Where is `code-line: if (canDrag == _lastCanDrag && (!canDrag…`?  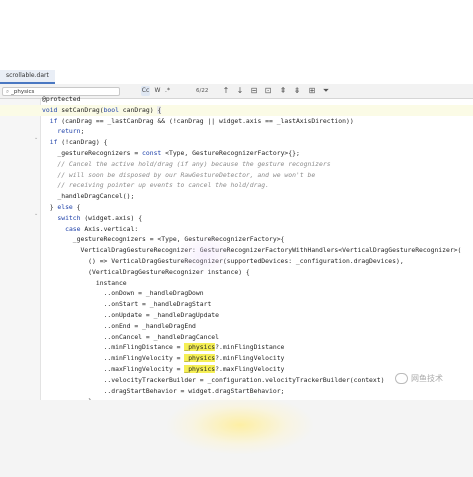 code-line: if (canDrag == _lastCanDrag && (!canDrag… is located at coordinates (236, 121).